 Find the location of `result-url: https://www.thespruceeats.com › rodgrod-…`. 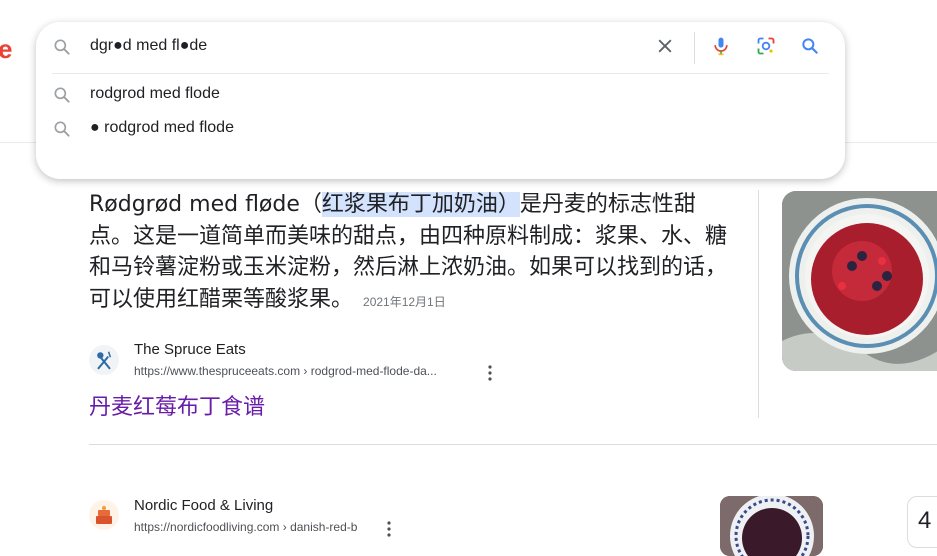

result-url: https://www.thespruceeats.com › rodgrod-… is located at coordinates (285, 371).